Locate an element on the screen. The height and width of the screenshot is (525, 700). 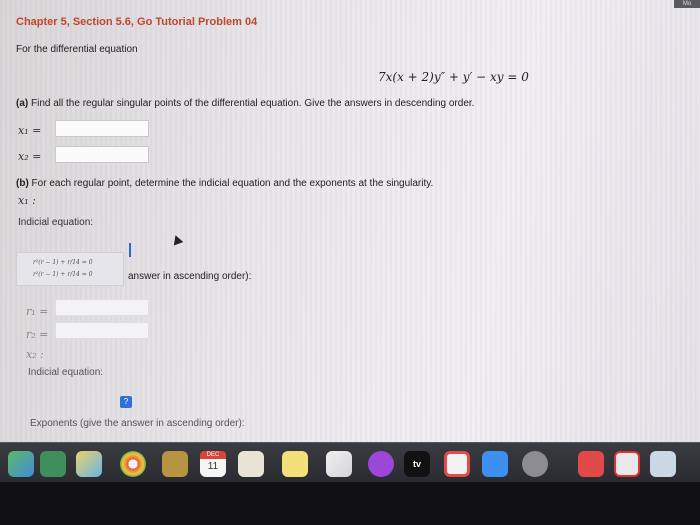
screen-bezel is located at coordinates (350, 503).